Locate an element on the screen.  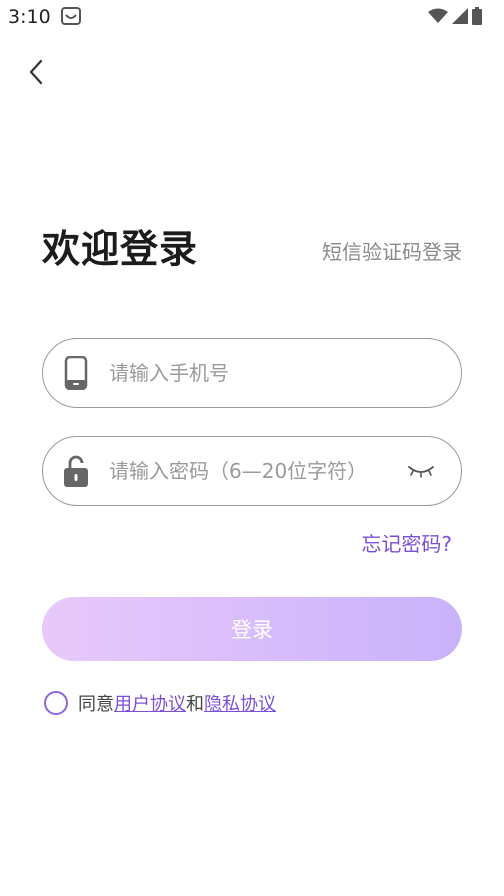
battery-icon is located at coordinates (477, 16).